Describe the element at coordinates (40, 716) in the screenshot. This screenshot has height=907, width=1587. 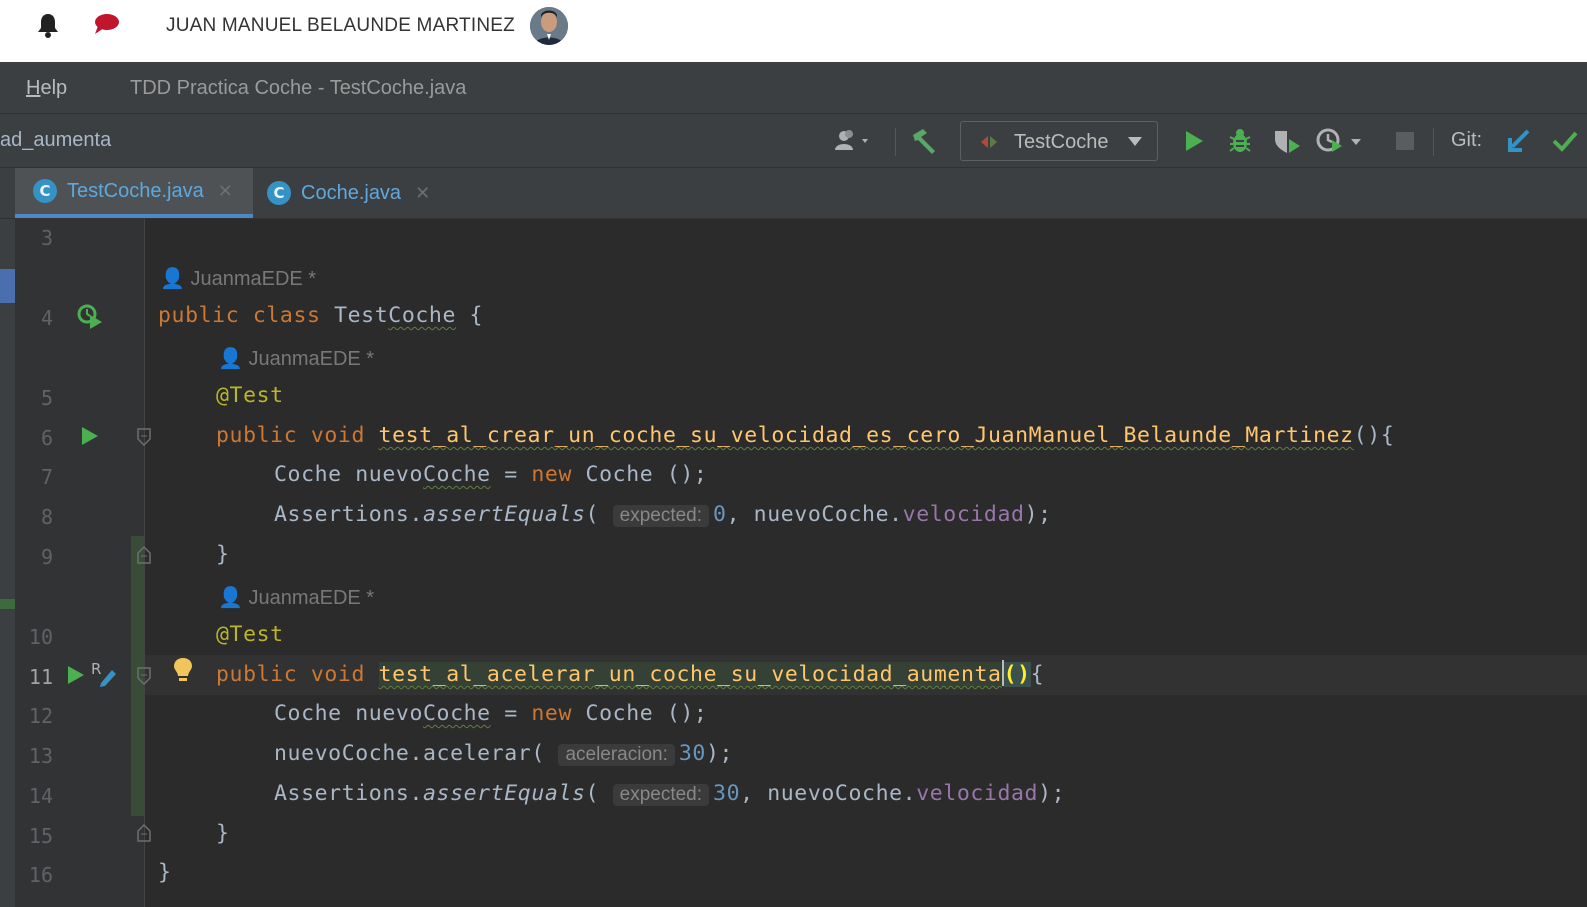
I see `line-number: 12` at that location.